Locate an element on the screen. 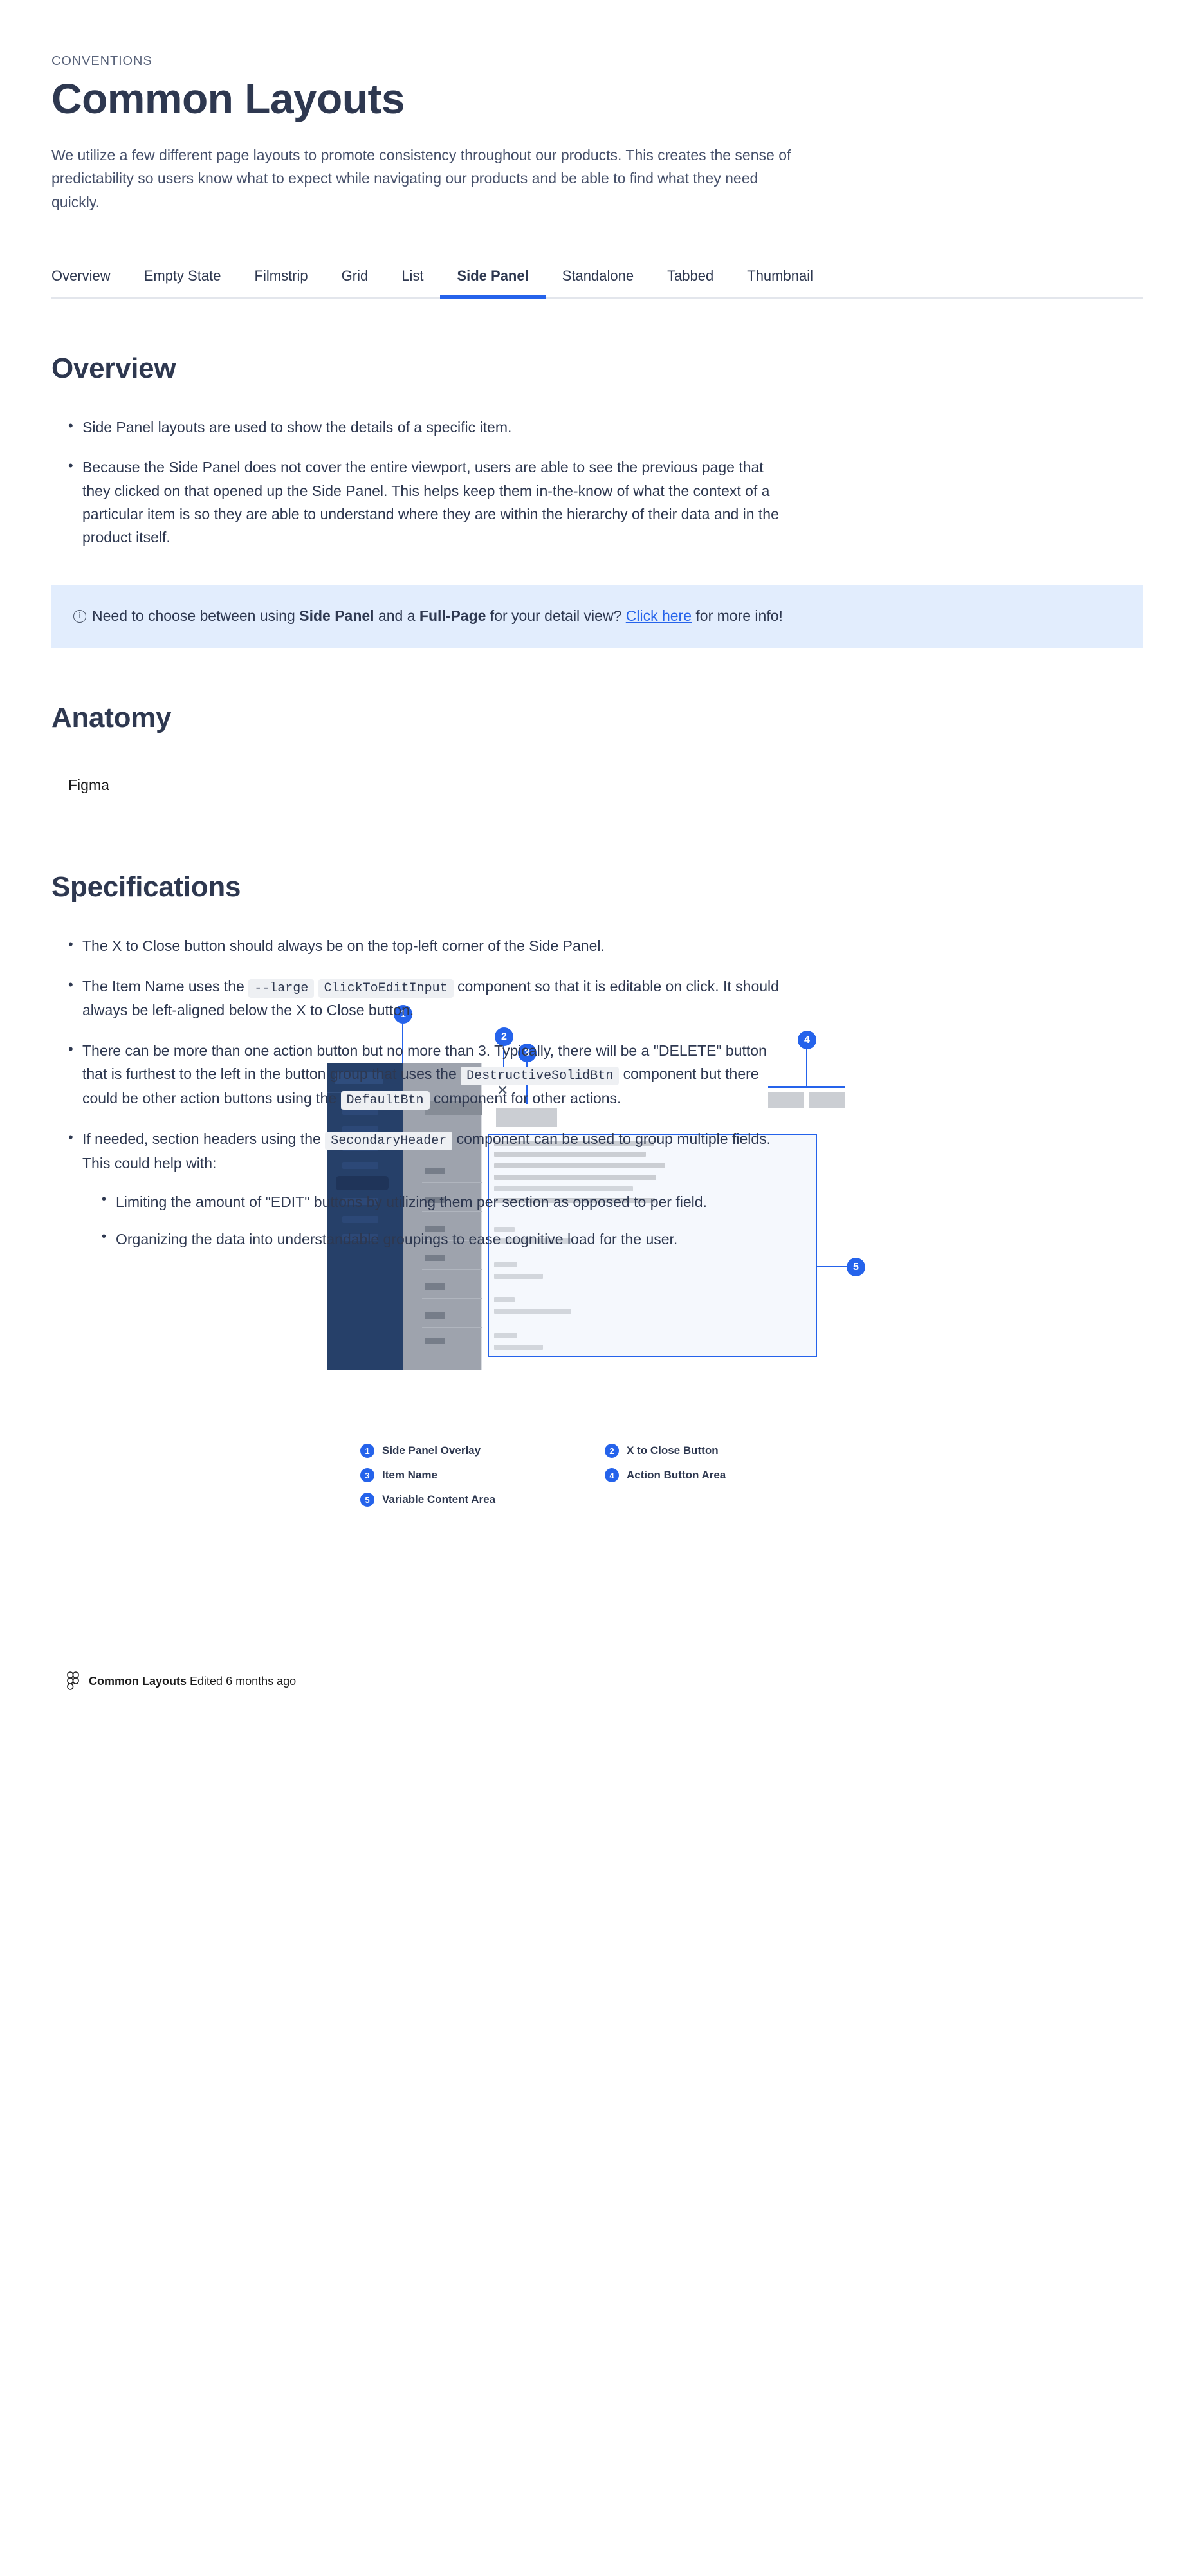 The image size is (1194, 2576). mock-item-name-field is located at coordinates (526, 1117).